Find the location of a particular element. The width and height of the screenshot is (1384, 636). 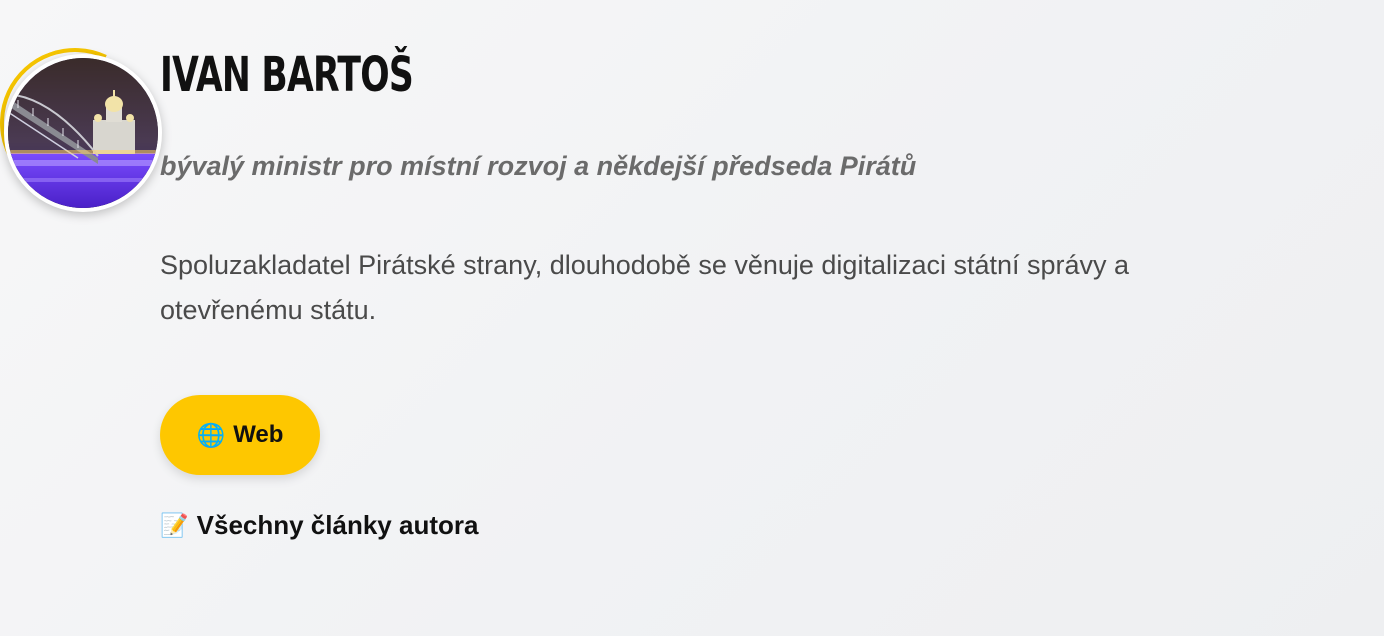

globe-icon: 🌐 is located at coordinates (211, 434).